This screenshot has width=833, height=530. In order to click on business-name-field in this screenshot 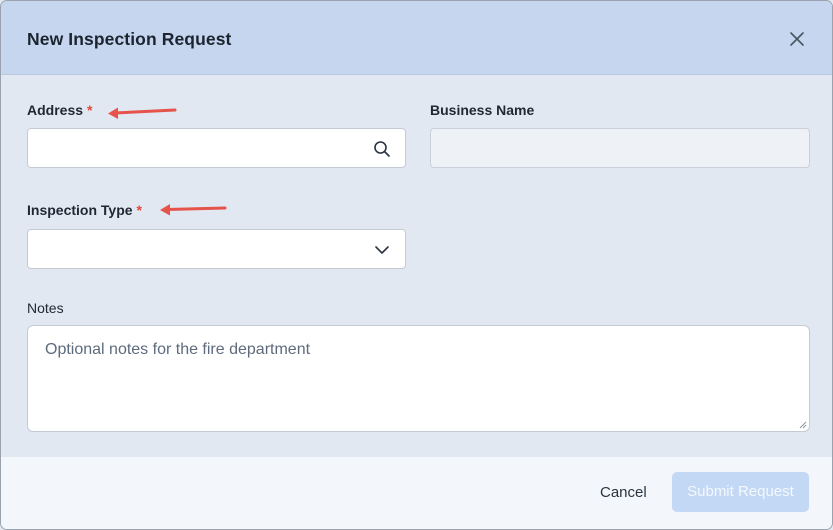, I will do `click(620, 148)`.